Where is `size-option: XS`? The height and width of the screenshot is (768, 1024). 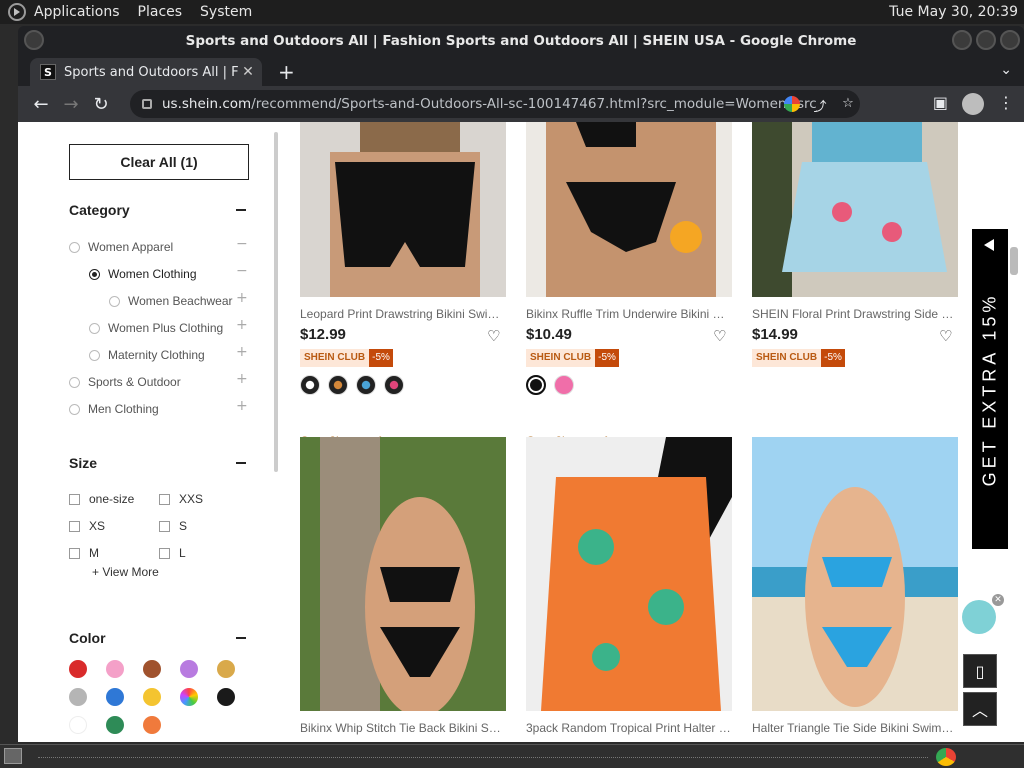
size-option: XS is located at coordinates (87, 526).